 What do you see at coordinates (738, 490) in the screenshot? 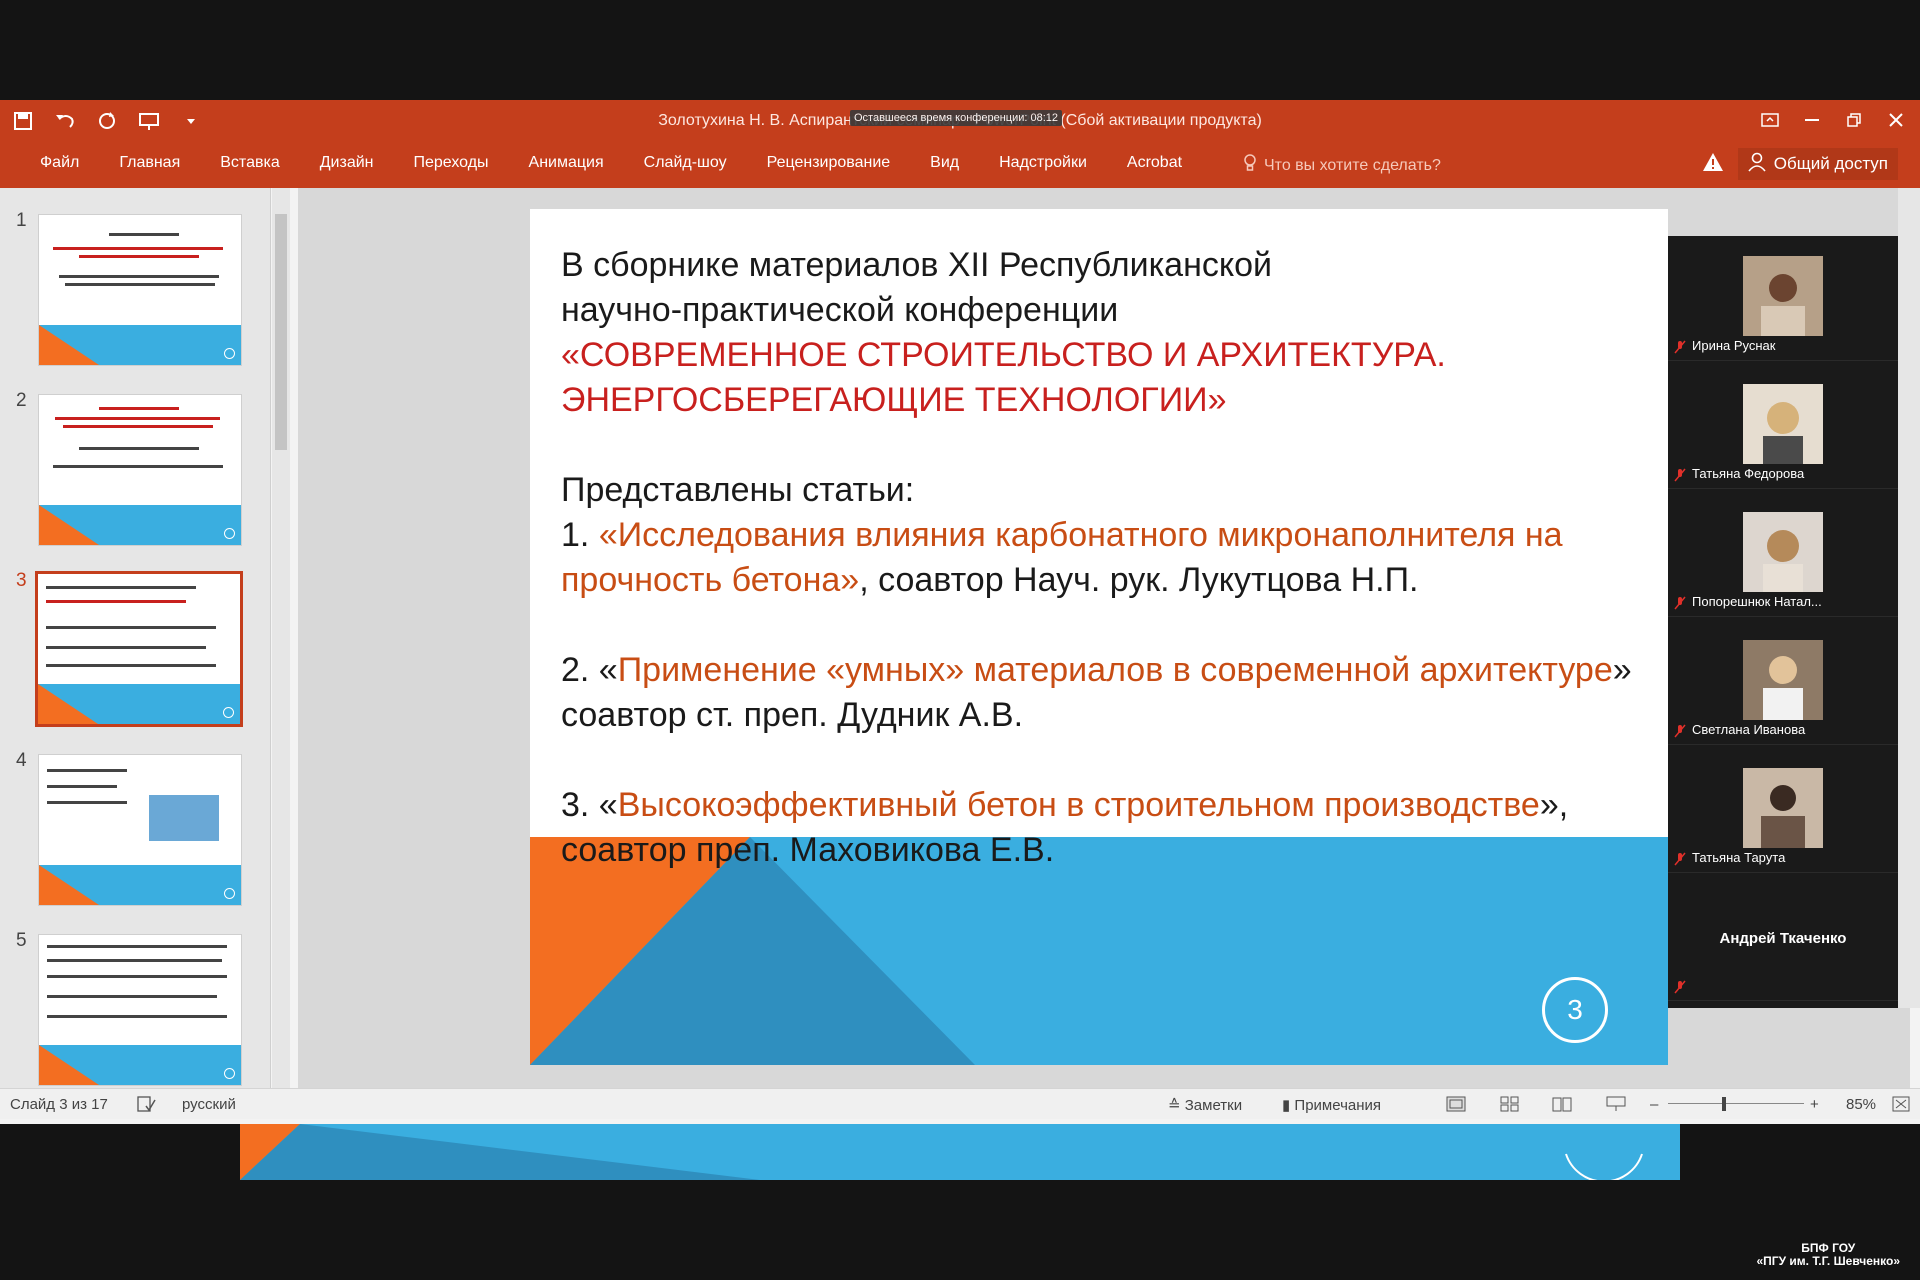
I see `presented-heading: Представлены статьи:` at bounding box center [738, 490].